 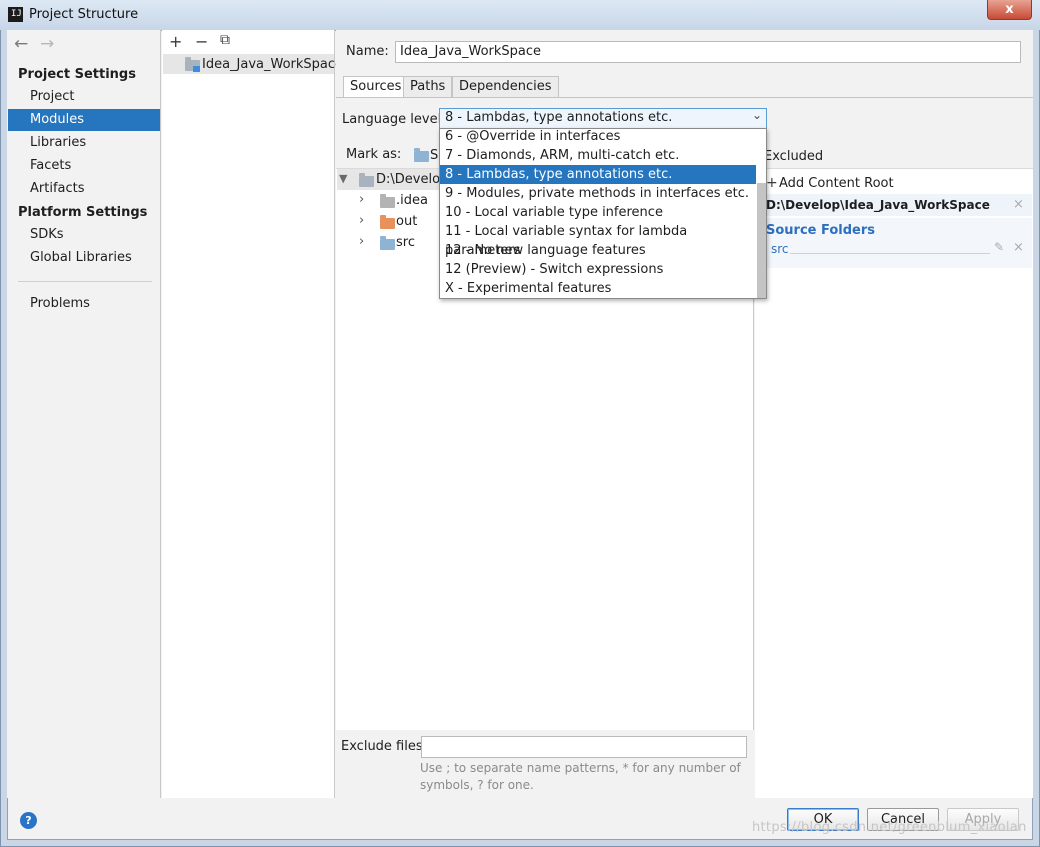 I want to click on root-folder-icon, so click(x=366, y=180).